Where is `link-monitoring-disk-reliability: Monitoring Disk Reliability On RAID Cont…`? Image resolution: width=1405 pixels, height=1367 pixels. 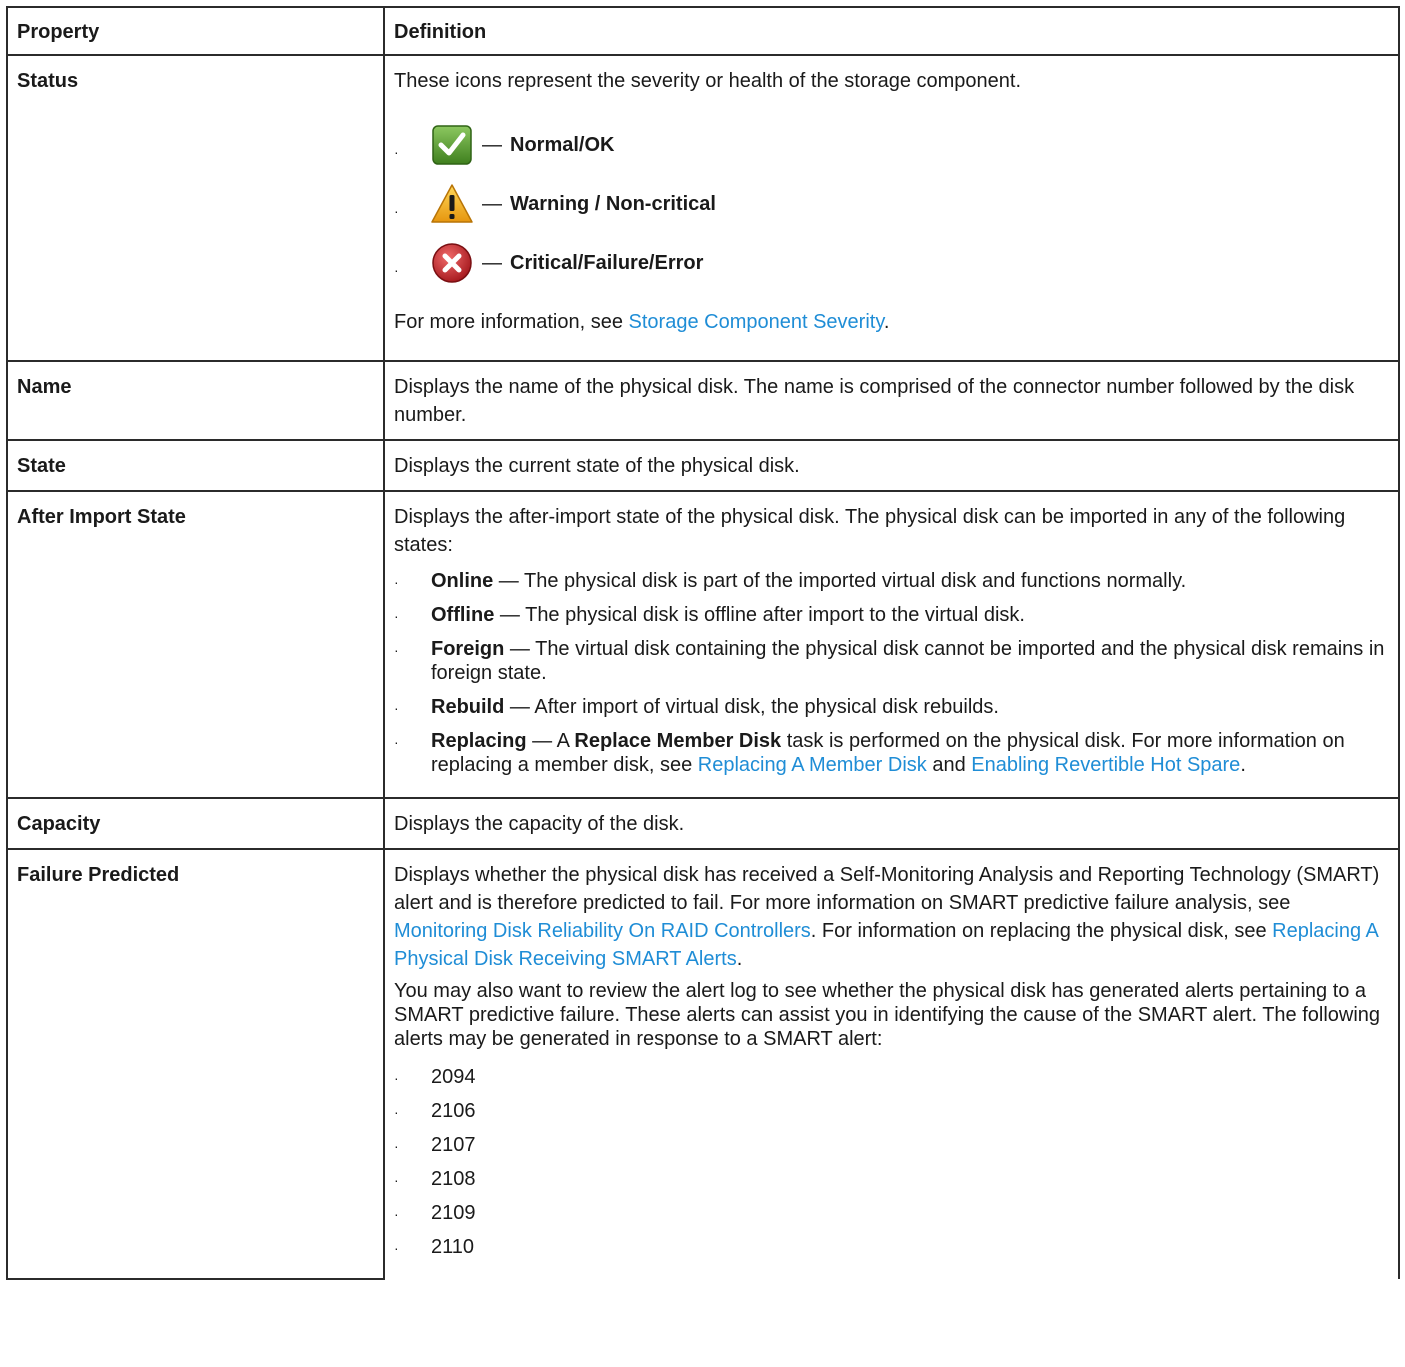
link-monitoring-disk-reliability: Monitoring Disk Reliability On RAID Cont… is located at coordinates (602, 931).